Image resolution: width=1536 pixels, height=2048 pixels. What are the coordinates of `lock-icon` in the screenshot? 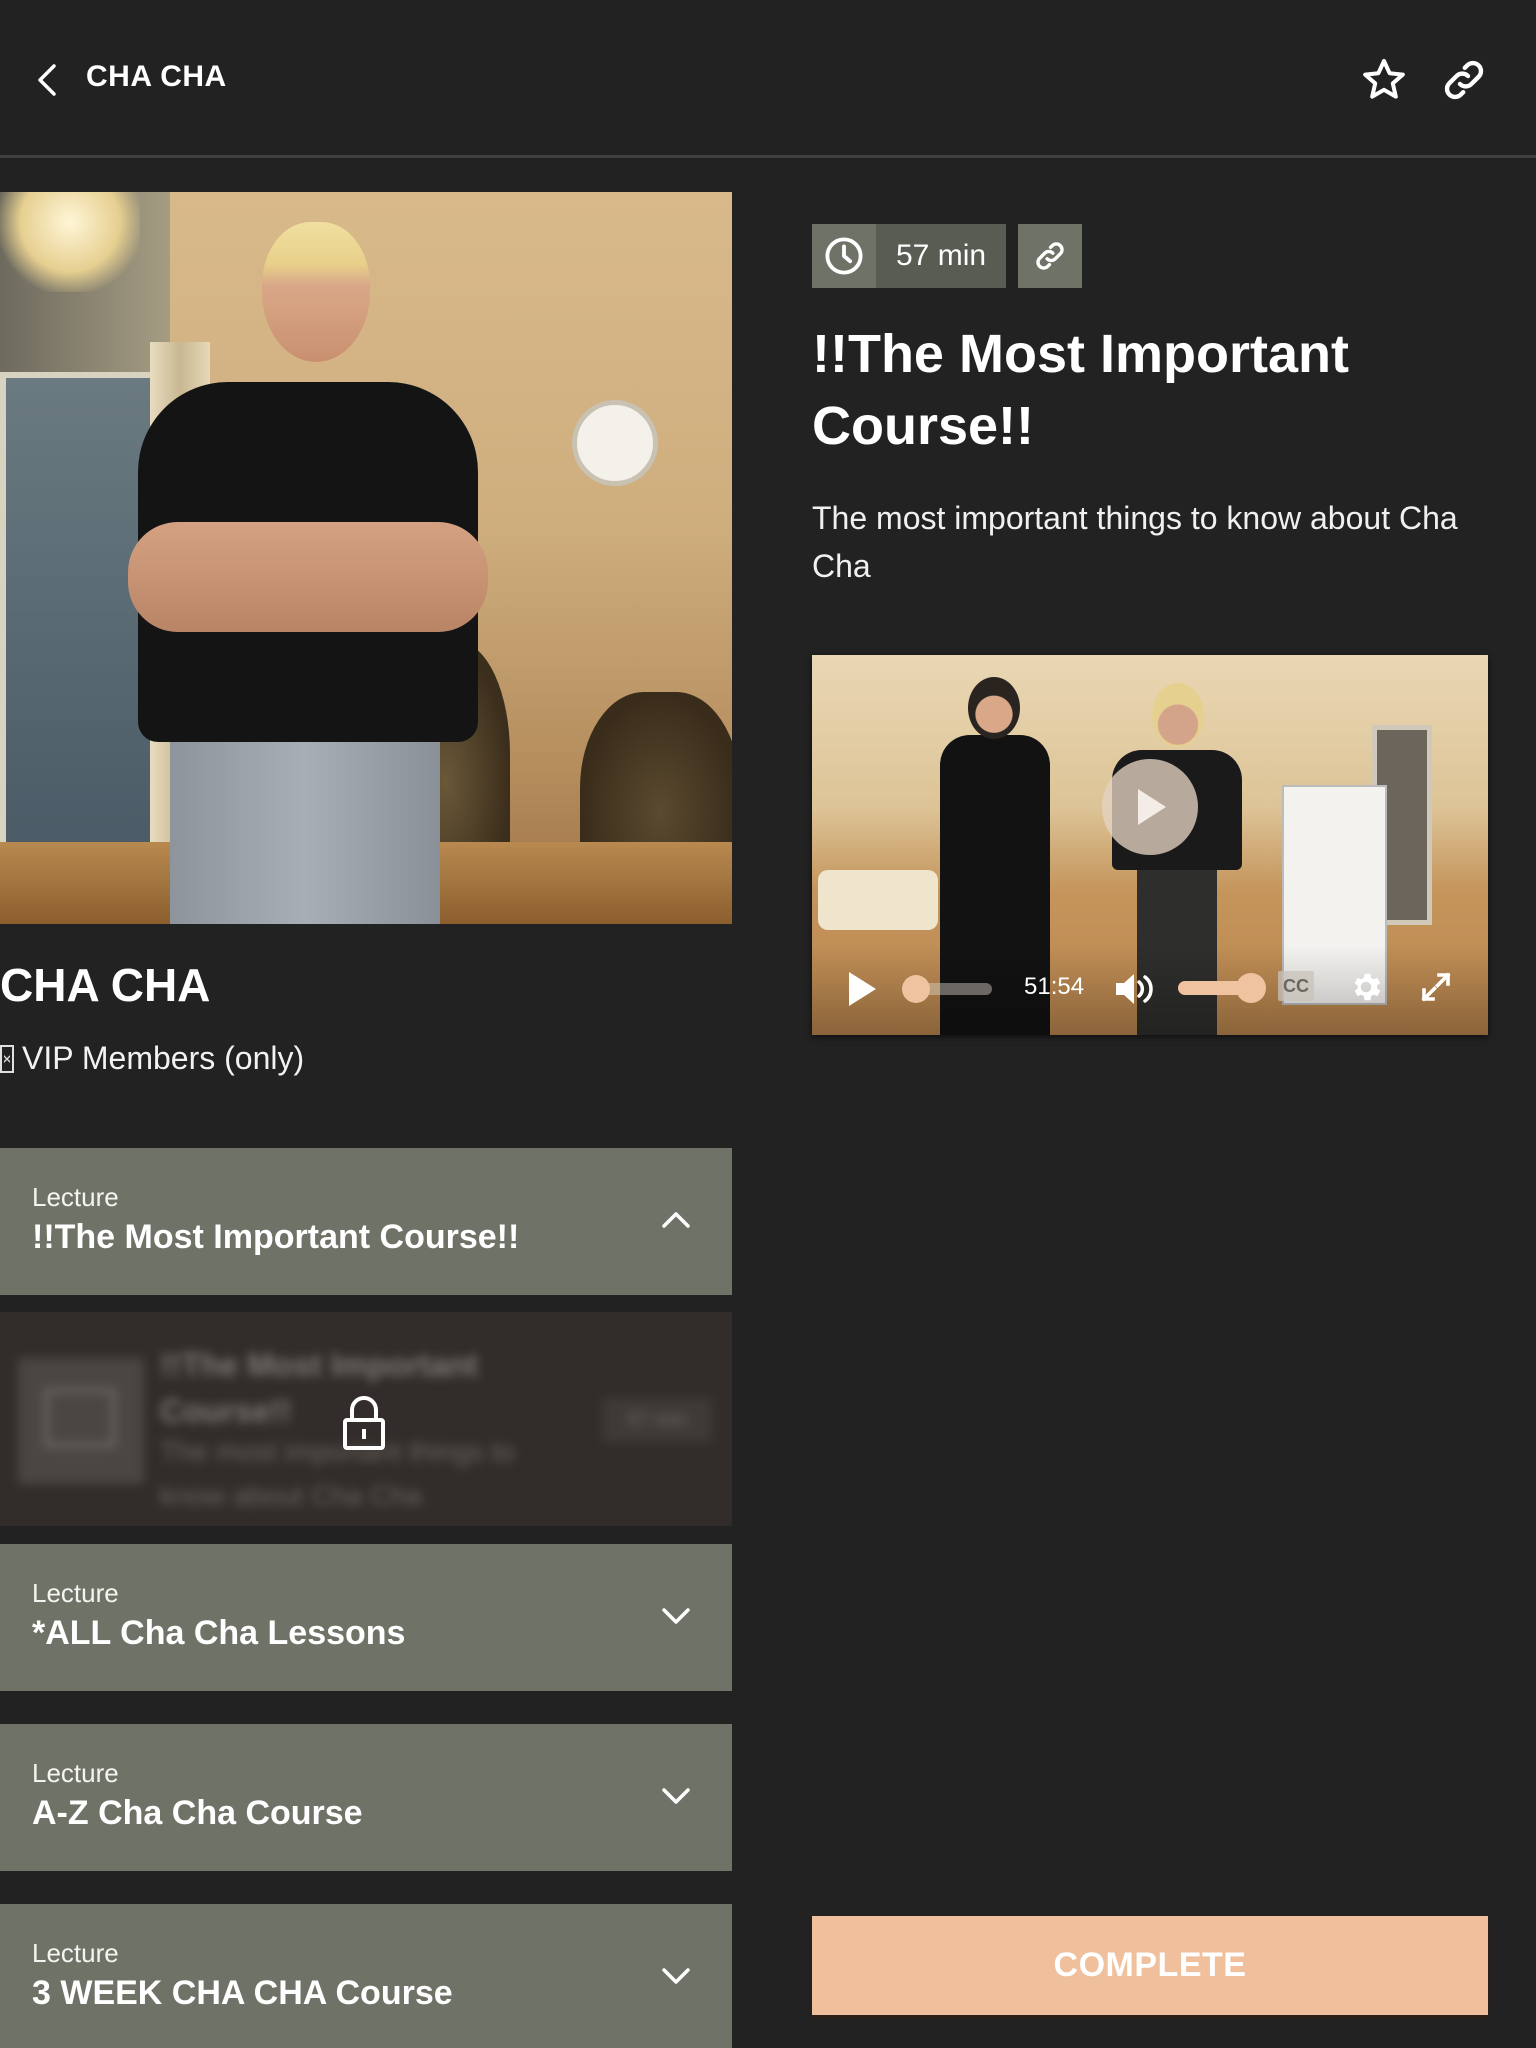 It's located at (364, 1423).